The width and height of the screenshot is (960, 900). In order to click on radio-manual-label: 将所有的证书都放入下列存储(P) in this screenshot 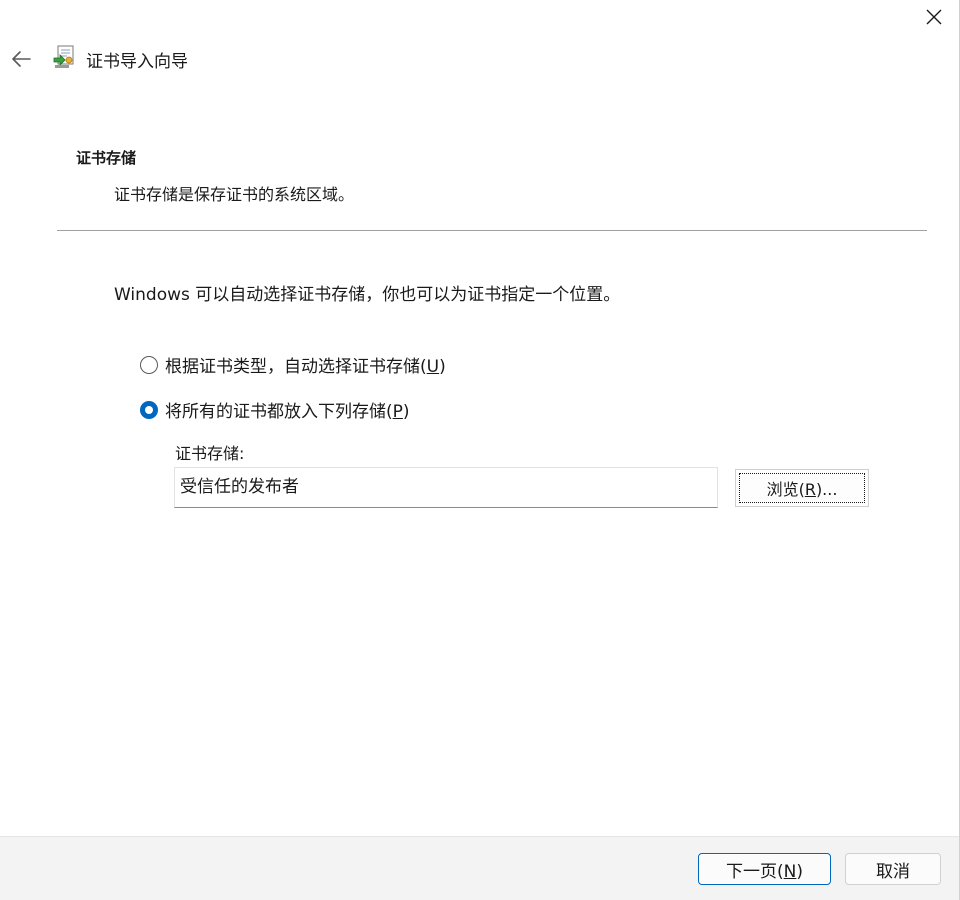, I will do `click(287, 412)`.